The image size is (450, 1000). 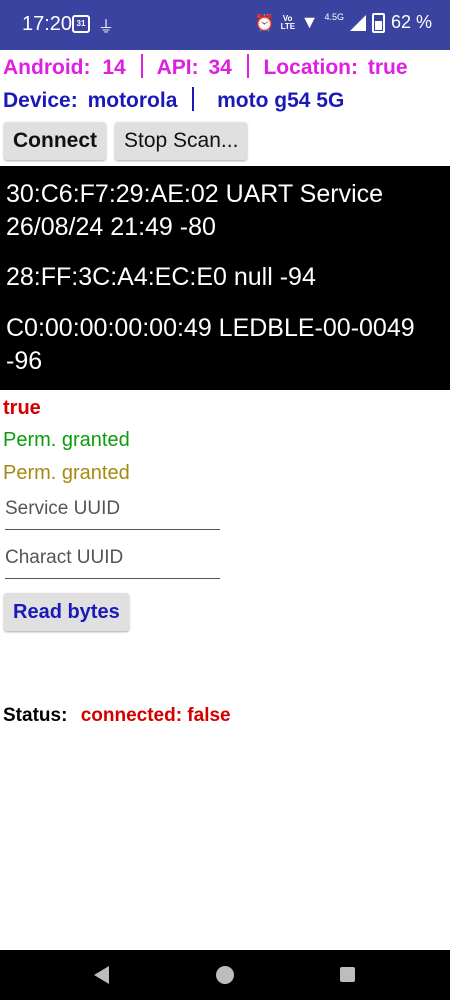 I want to click on permission-status-1: Perm. granted, so click(x=66, y=440).